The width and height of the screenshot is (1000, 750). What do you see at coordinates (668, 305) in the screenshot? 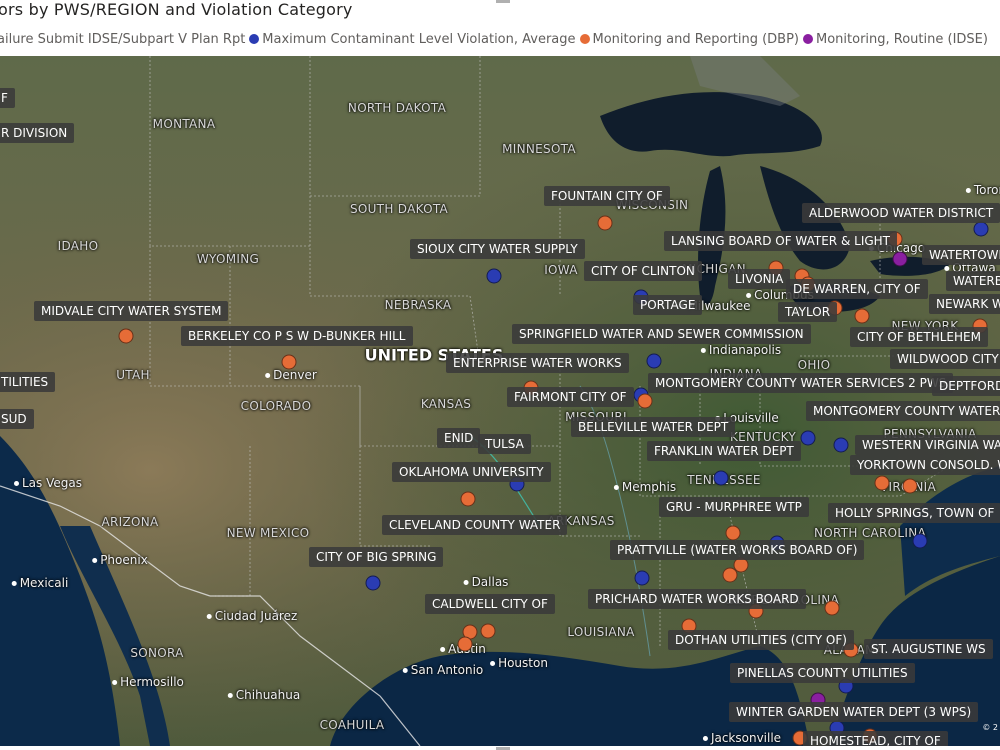
I see `pws-data-label: PORTAGE` at bounding box center [668, 305].